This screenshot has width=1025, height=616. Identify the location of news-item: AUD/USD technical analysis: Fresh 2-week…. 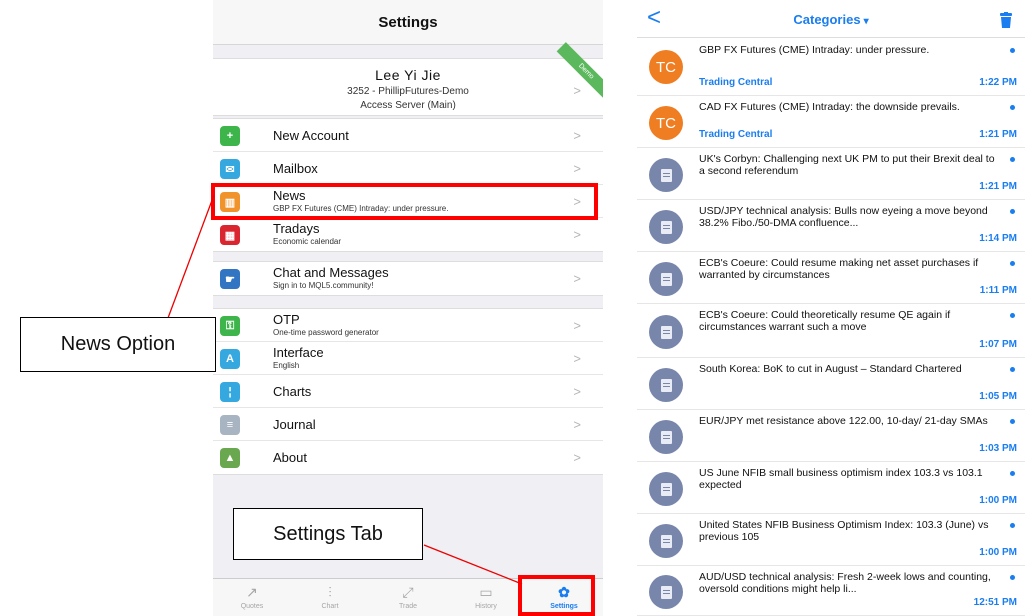
(831, 591).